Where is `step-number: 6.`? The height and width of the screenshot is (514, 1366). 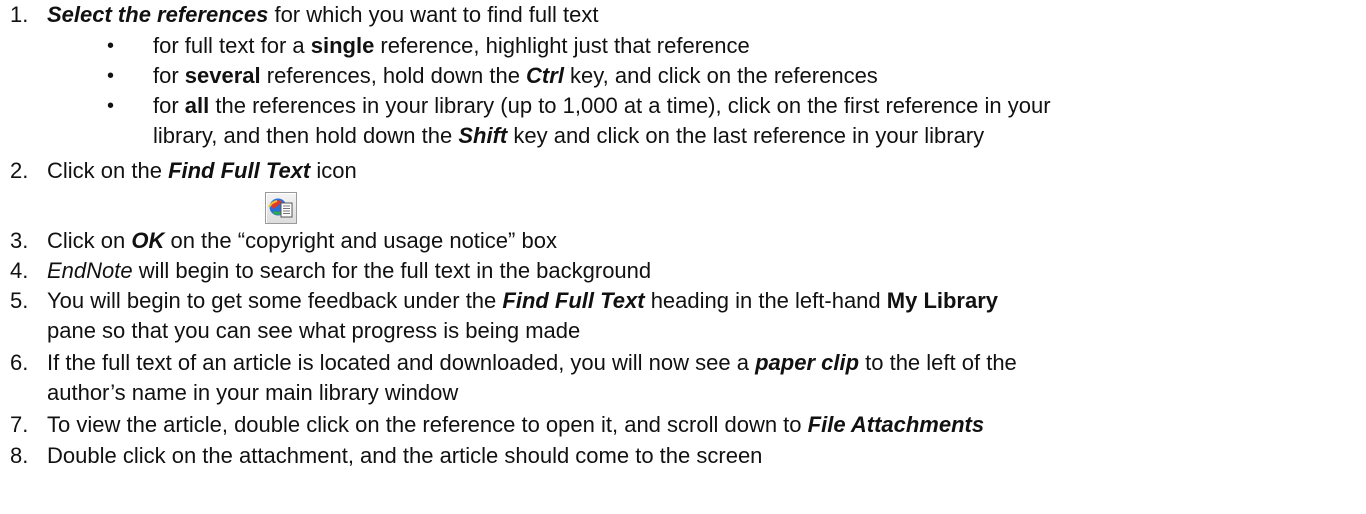
step-number: 6. is located at coordinates (19, 362).